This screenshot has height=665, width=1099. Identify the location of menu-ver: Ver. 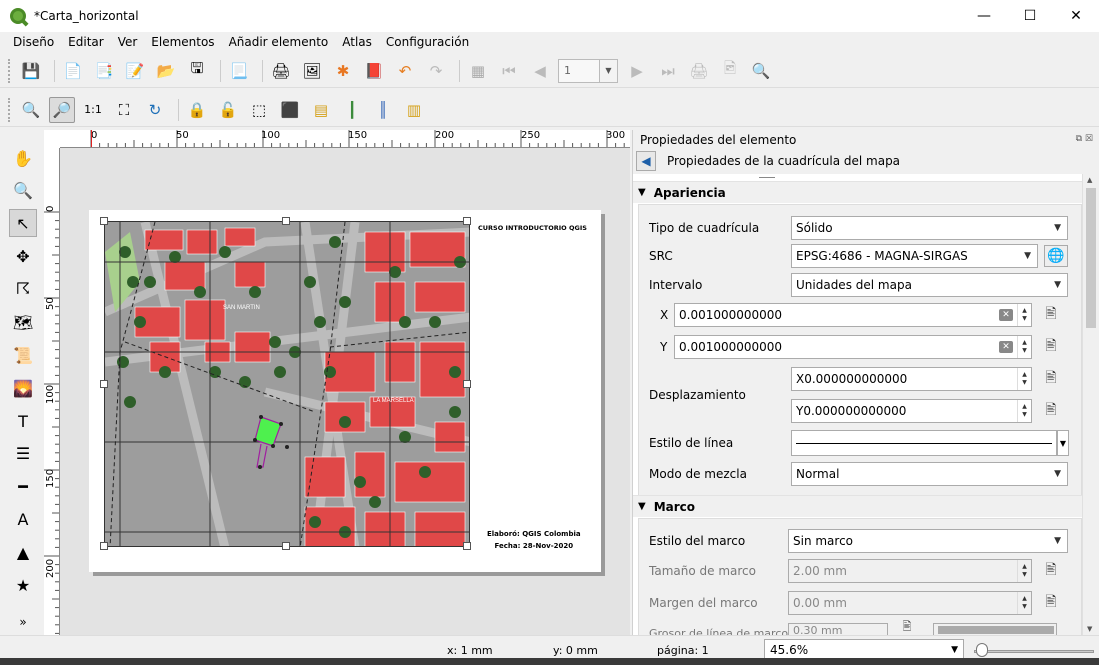
(128, 42).